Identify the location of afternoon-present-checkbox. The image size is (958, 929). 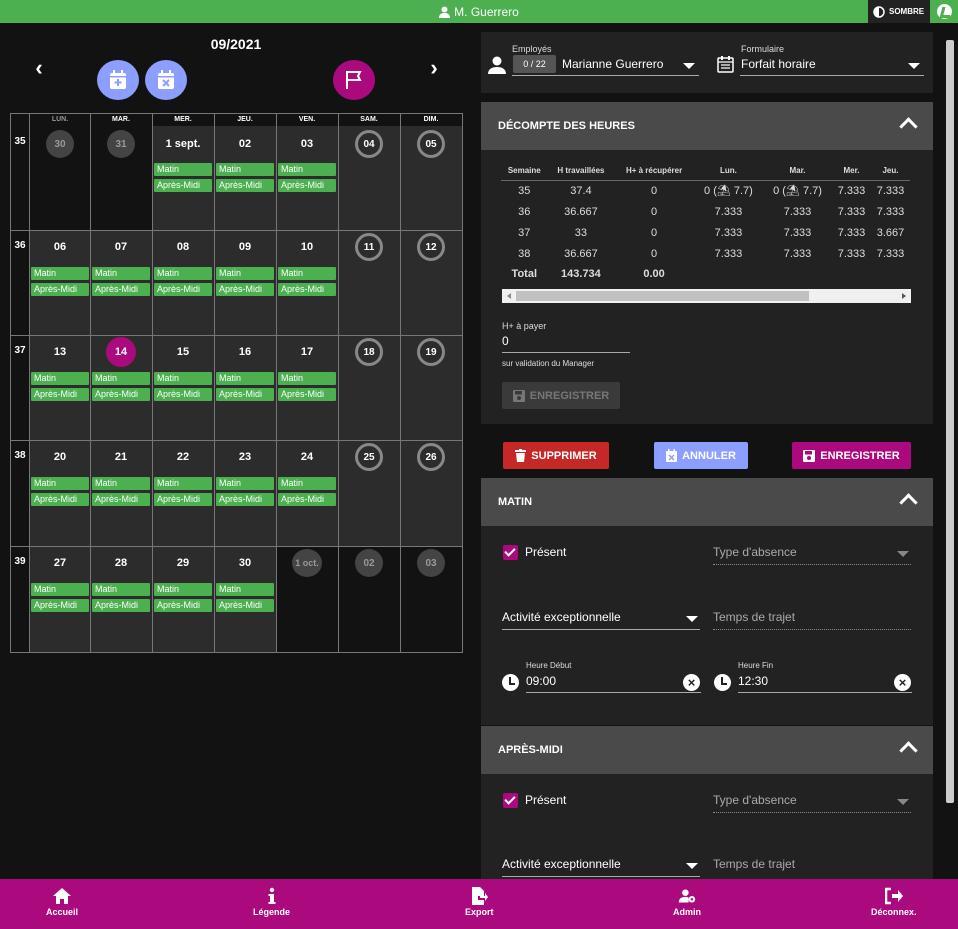
(510, 800).